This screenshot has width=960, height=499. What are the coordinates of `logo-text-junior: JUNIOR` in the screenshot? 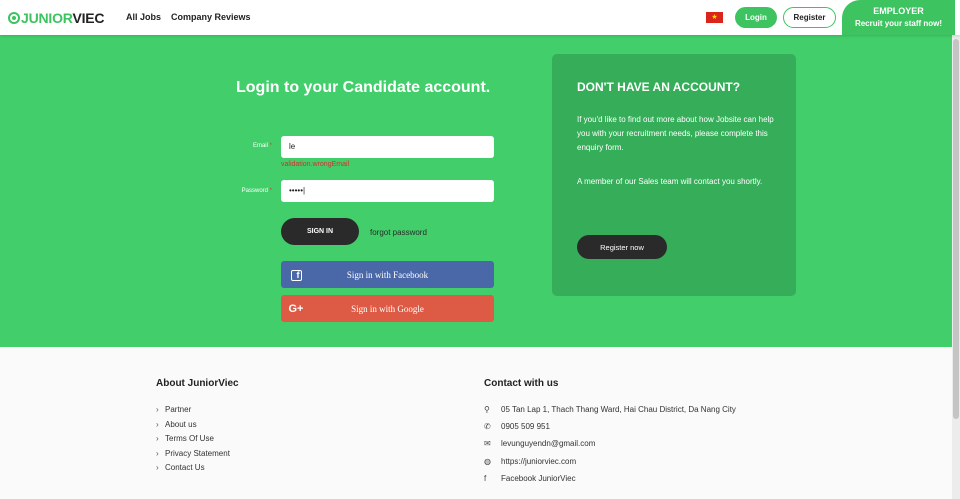 It's located at (47, 18).